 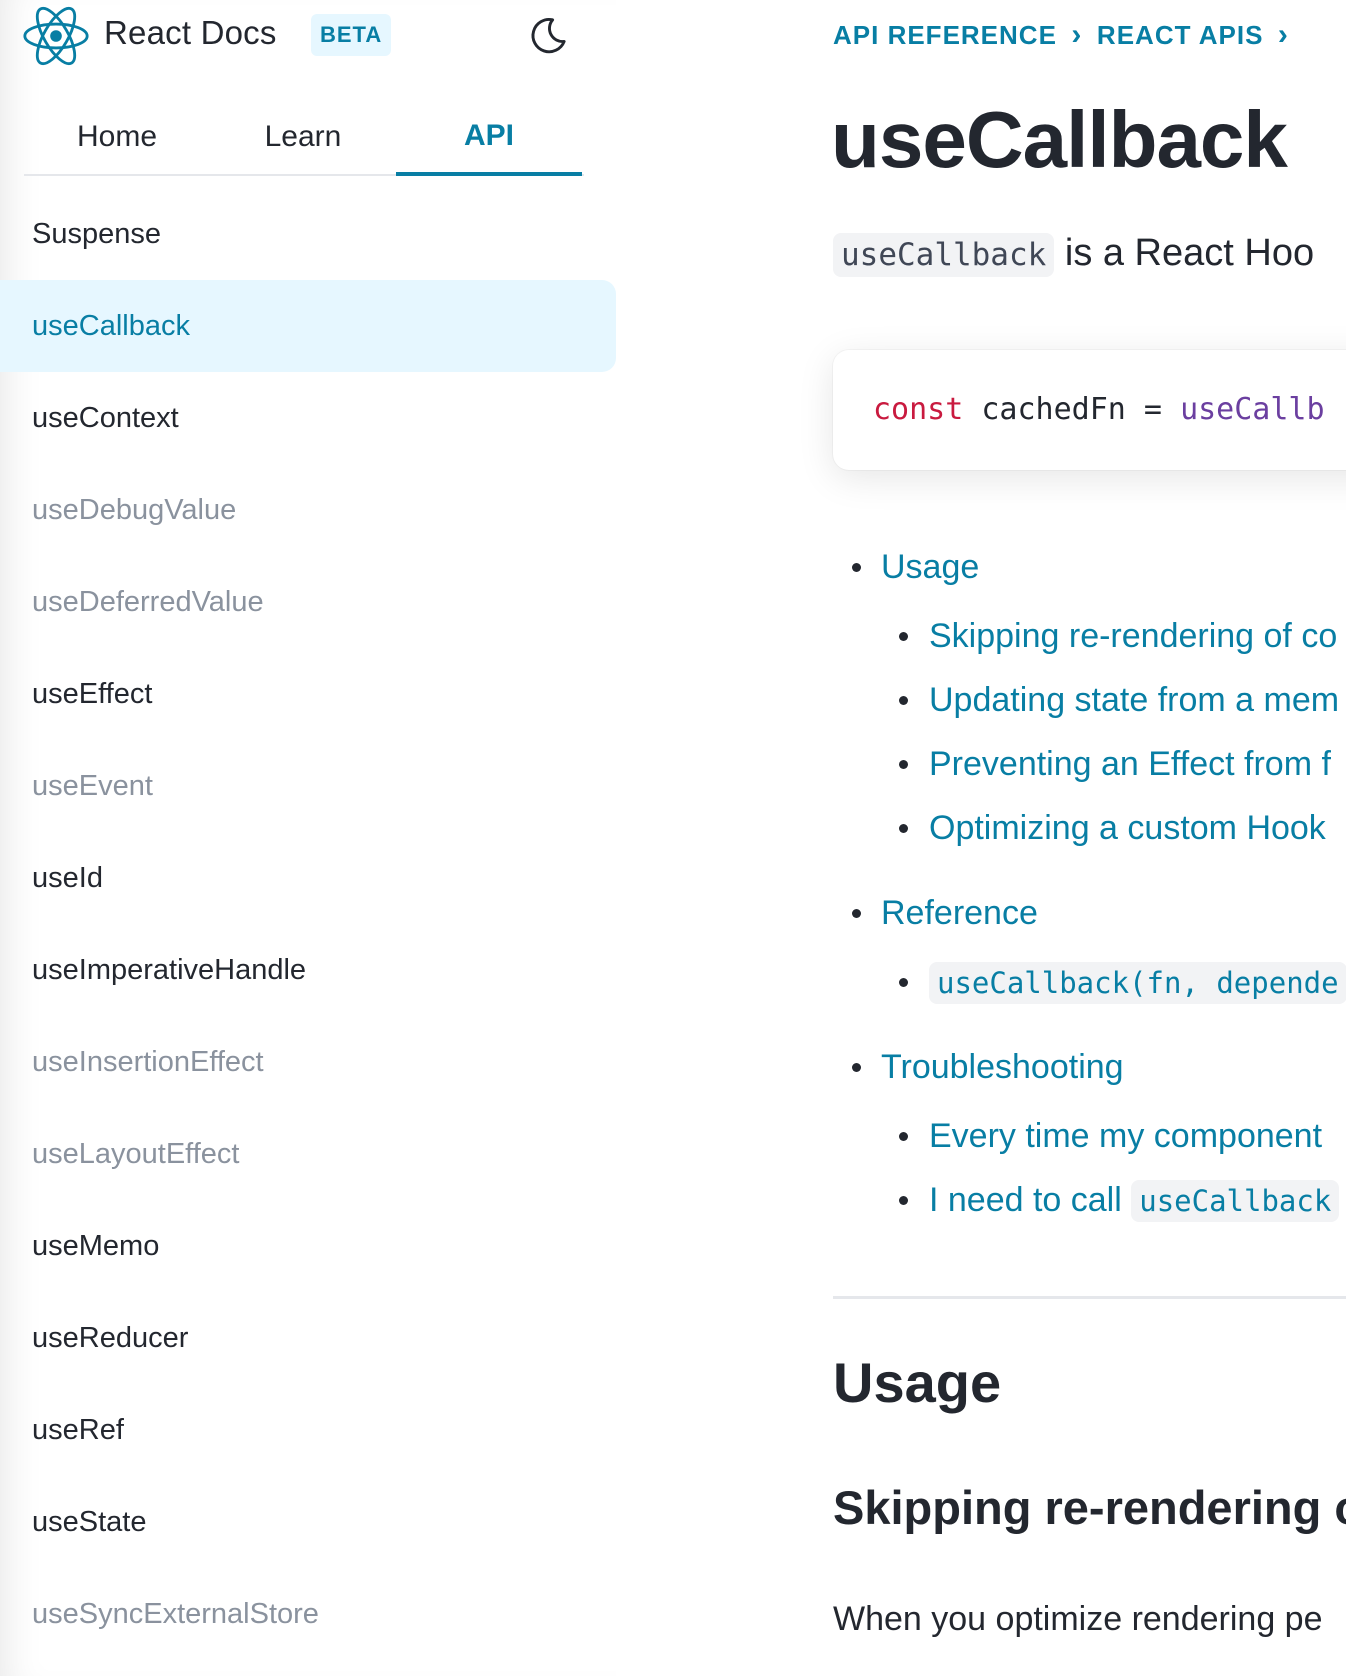 I want to click on beta-badge: BETA, so click(x=351, y=35).